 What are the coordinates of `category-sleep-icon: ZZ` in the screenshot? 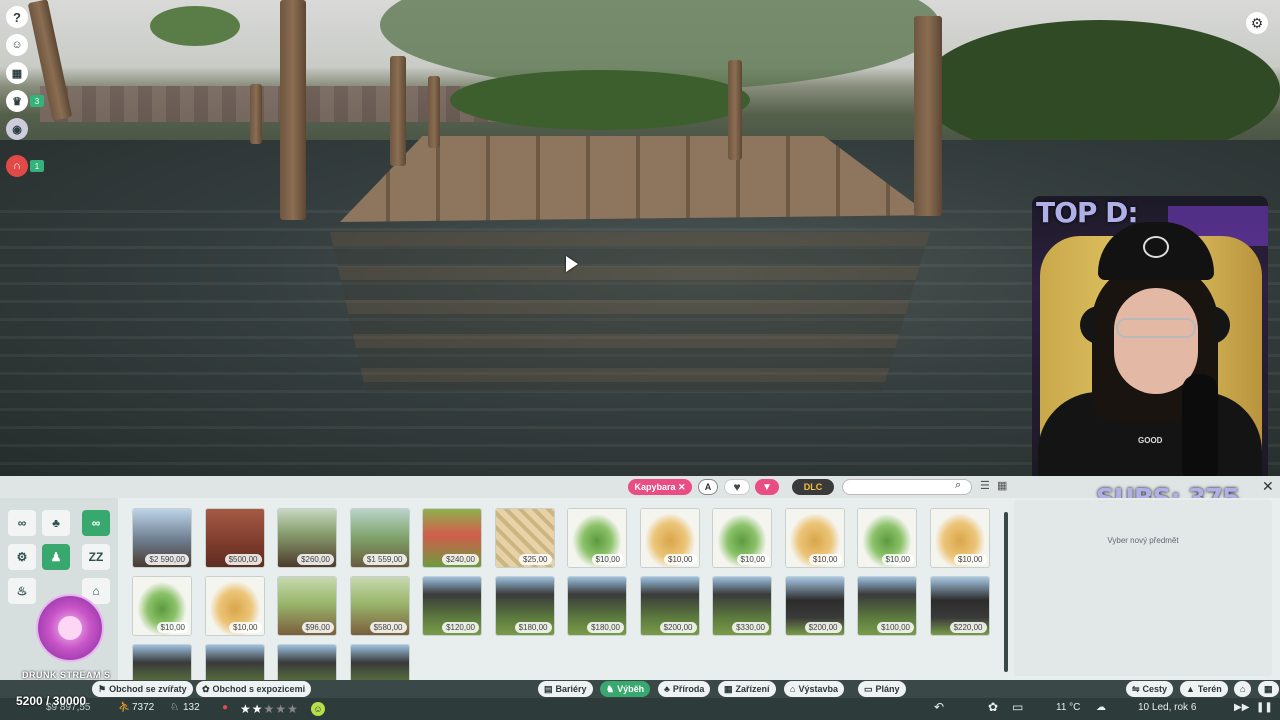 It's located at (96, 557).